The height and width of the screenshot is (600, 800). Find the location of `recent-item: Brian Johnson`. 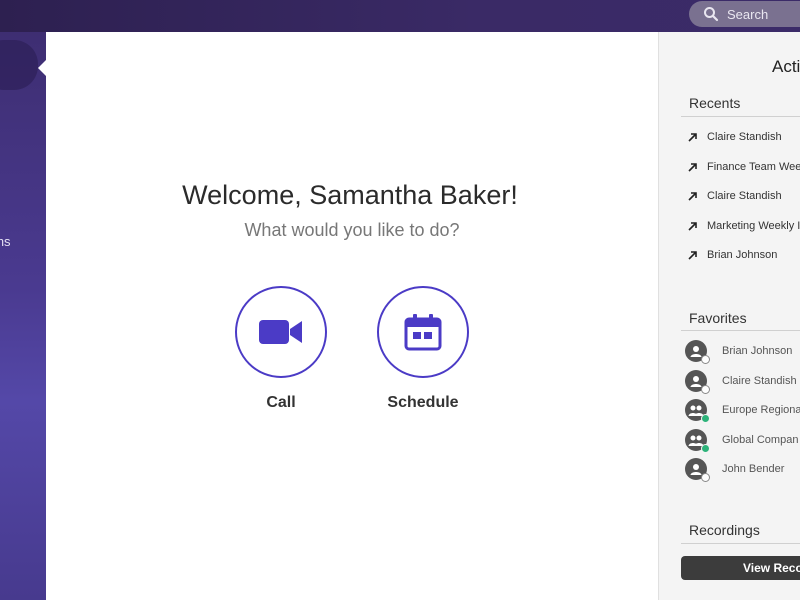

recent-item: Brian Johnson is located at coordinates (732, 255).